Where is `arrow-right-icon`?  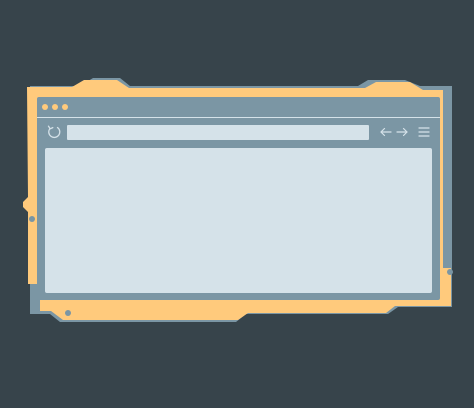
arrow-right-icon is located at coordinates (402, 132).